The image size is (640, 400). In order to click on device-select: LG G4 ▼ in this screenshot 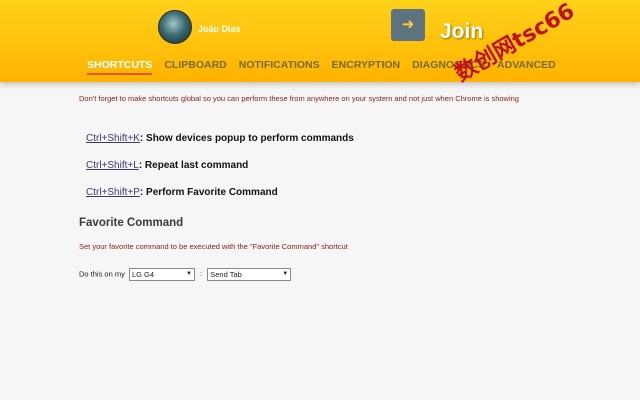, I will do `click(161, 274)`.